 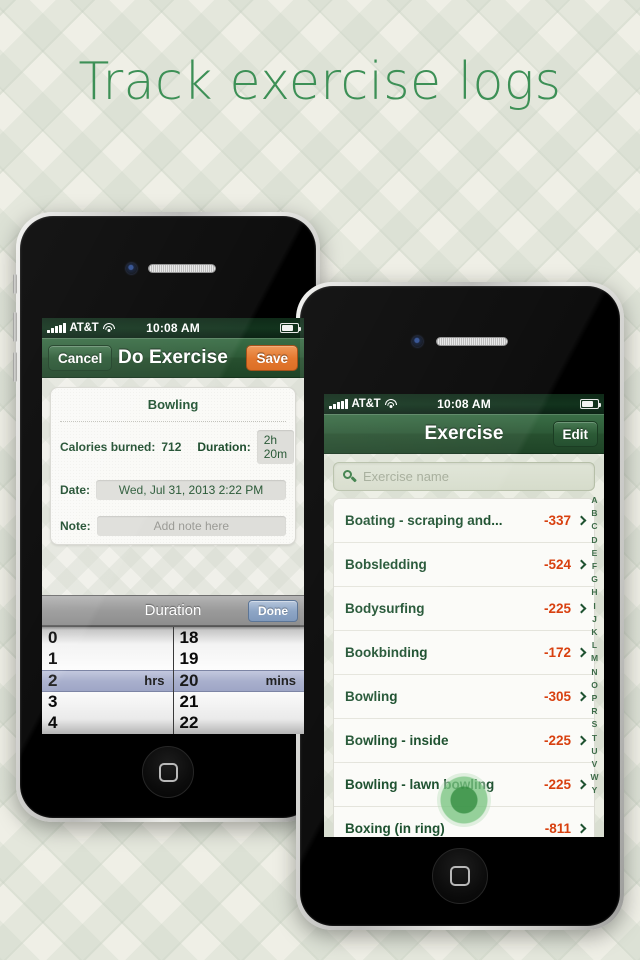 What do you see at coordinates (239, 702) in the screenshot?
I see `minutes-option: 21` at bounding box center [239, 702].